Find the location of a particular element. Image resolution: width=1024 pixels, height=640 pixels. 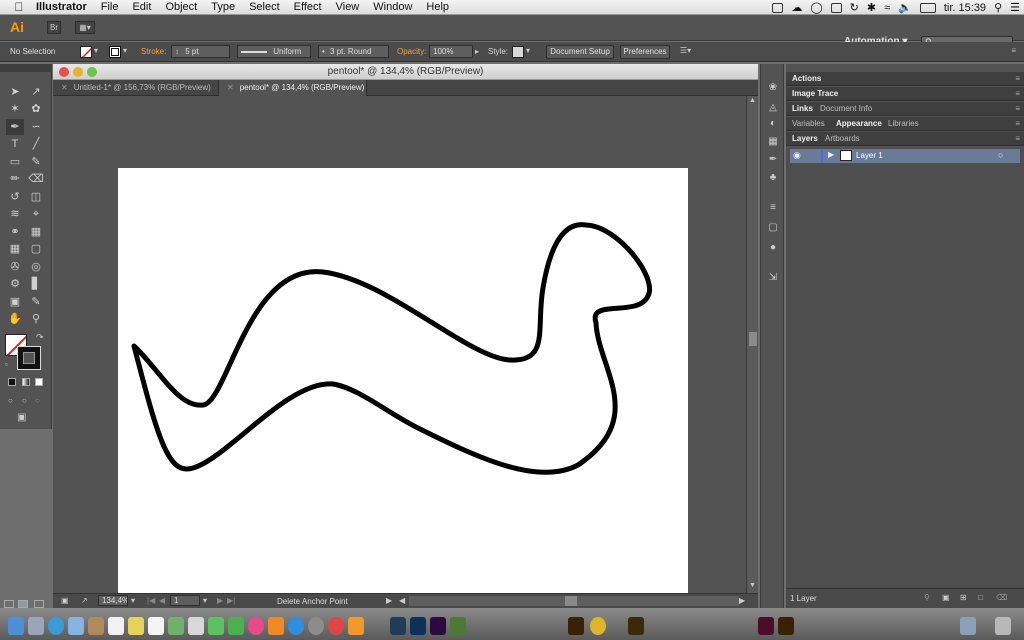

locate-object-icon: ⚲ is located at coordinates (927, 597).